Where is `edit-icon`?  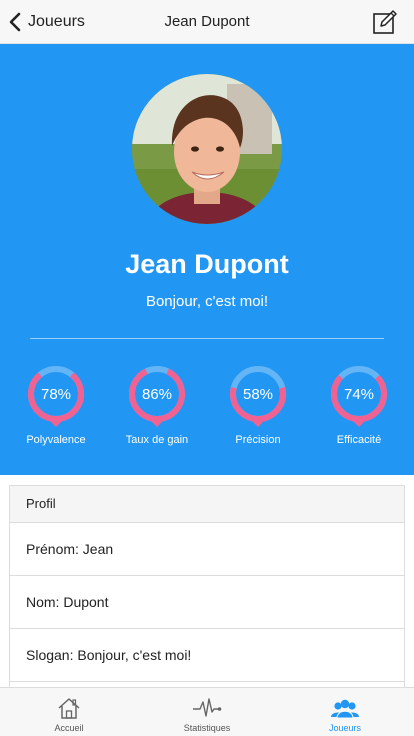
edit-icon is located at coordinates (385, 22).